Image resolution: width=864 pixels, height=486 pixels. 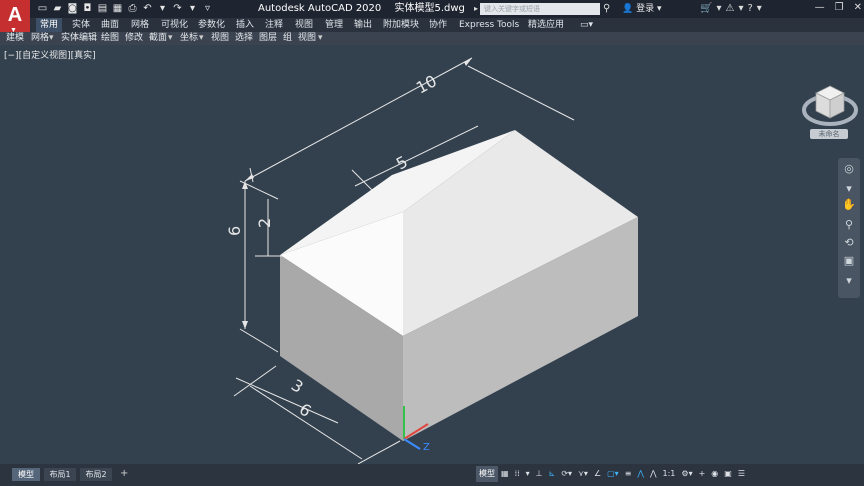 What do you see at coordinates (274, 25) in the screenshot?
I see `tab-annotate: 注释` at bounding box center [274, 25].